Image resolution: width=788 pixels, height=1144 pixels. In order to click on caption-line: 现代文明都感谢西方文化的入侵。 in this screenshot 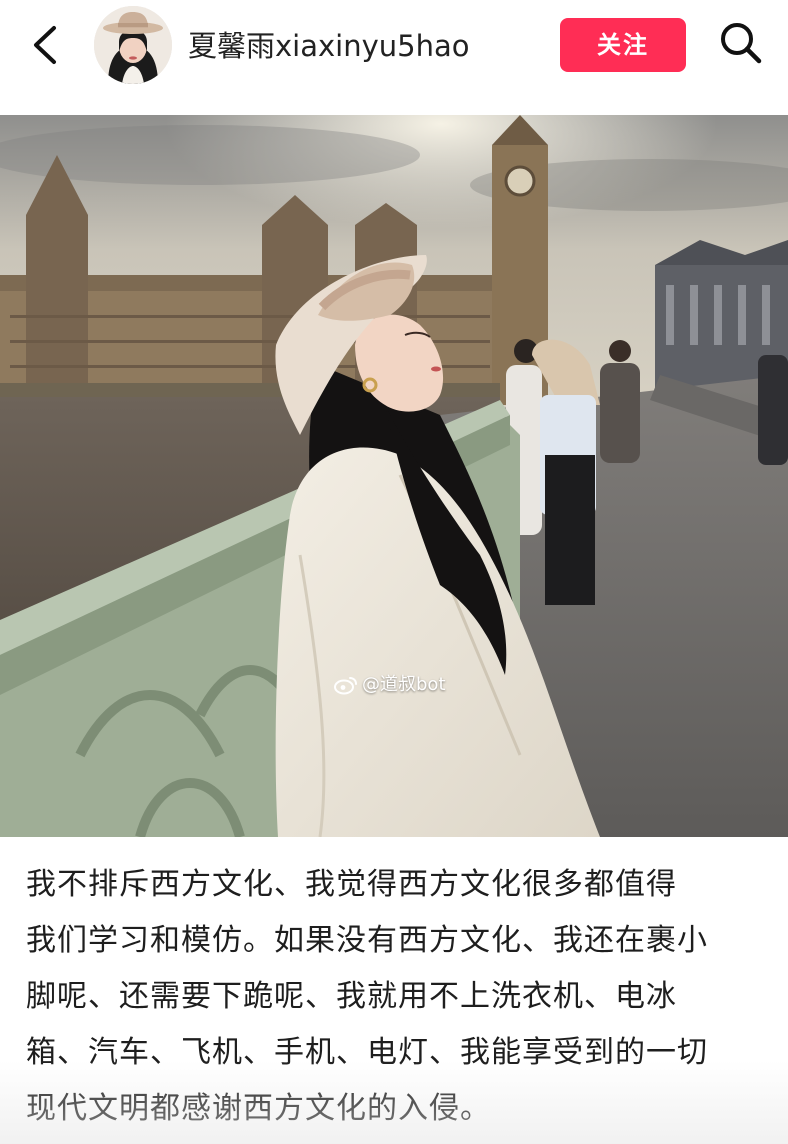, I will do `click(258, 1108)`.